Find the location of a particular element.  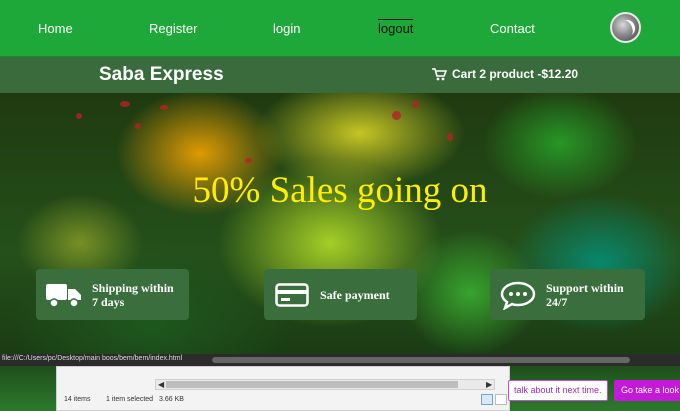

hero-headline: 50% Sales going on is located at coordinates (340, 190).